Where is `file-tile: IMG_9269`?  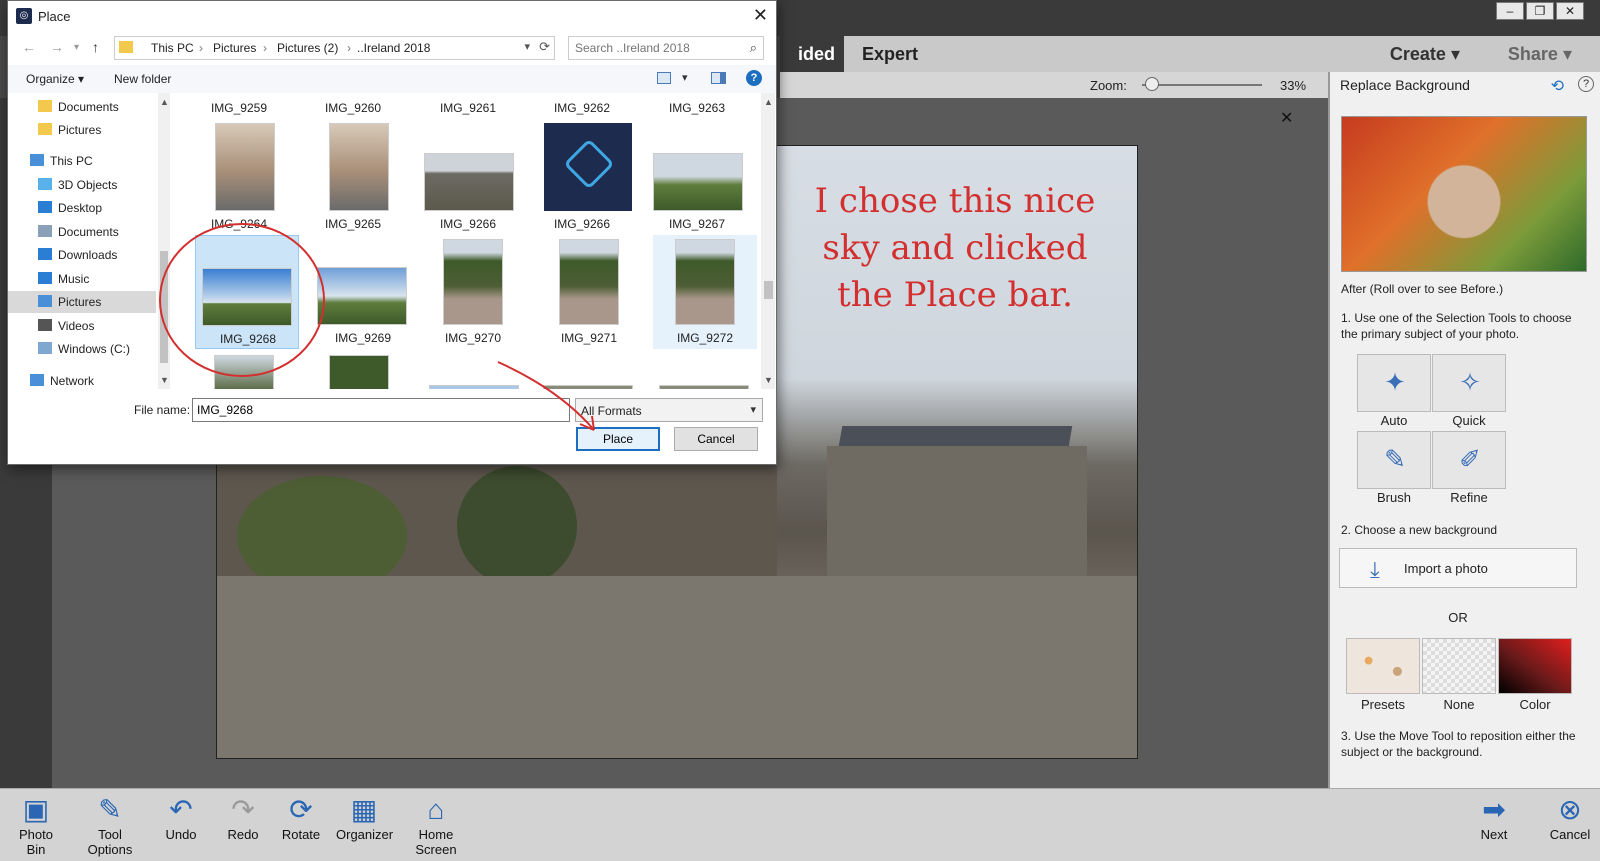 file-tile: IMG_9269 is located at coordinates (363, 292).